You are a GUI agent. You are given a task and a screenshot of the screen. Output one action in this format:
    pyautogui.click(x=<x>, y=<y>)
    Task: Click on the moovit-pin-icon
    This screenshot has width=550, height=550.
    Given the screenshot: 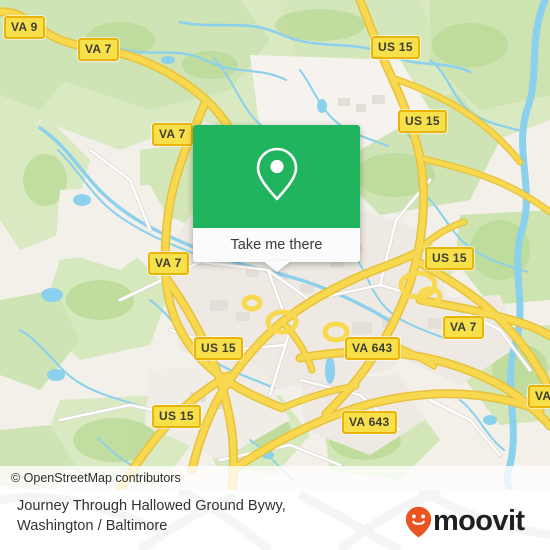 What is the action you would take?
    pyautogui.click(x=418, y=524)
    